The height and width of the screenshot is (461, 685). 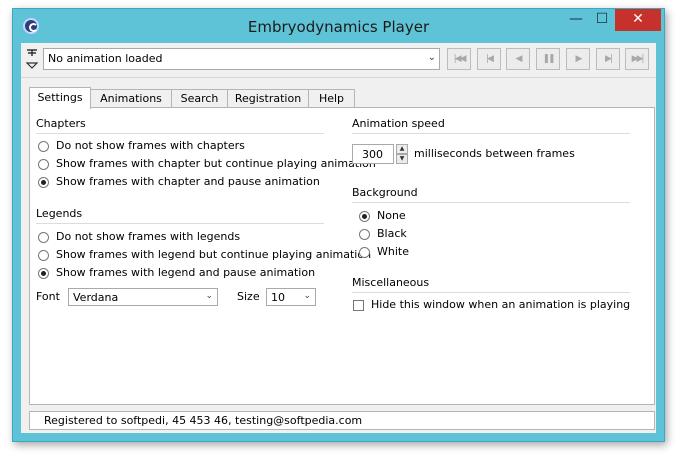 I want to click on play-icon: ▶, so click(x=579, y=59).